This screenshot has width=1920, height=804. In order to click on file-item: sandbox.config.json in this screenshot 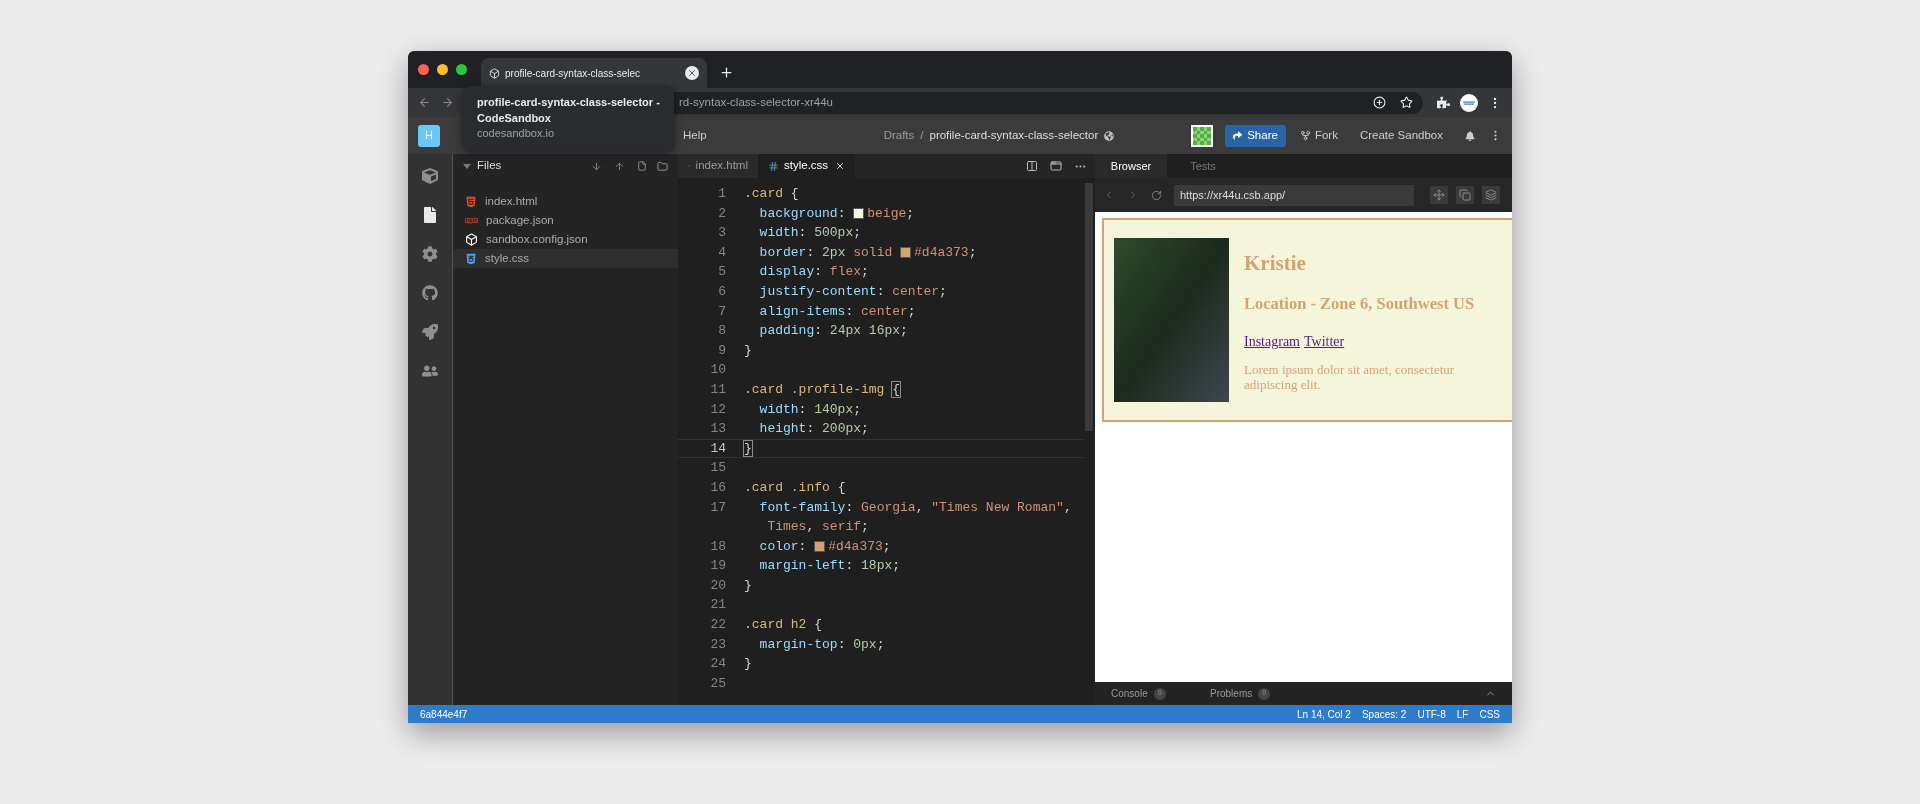, I will do `click(565, 239)`.